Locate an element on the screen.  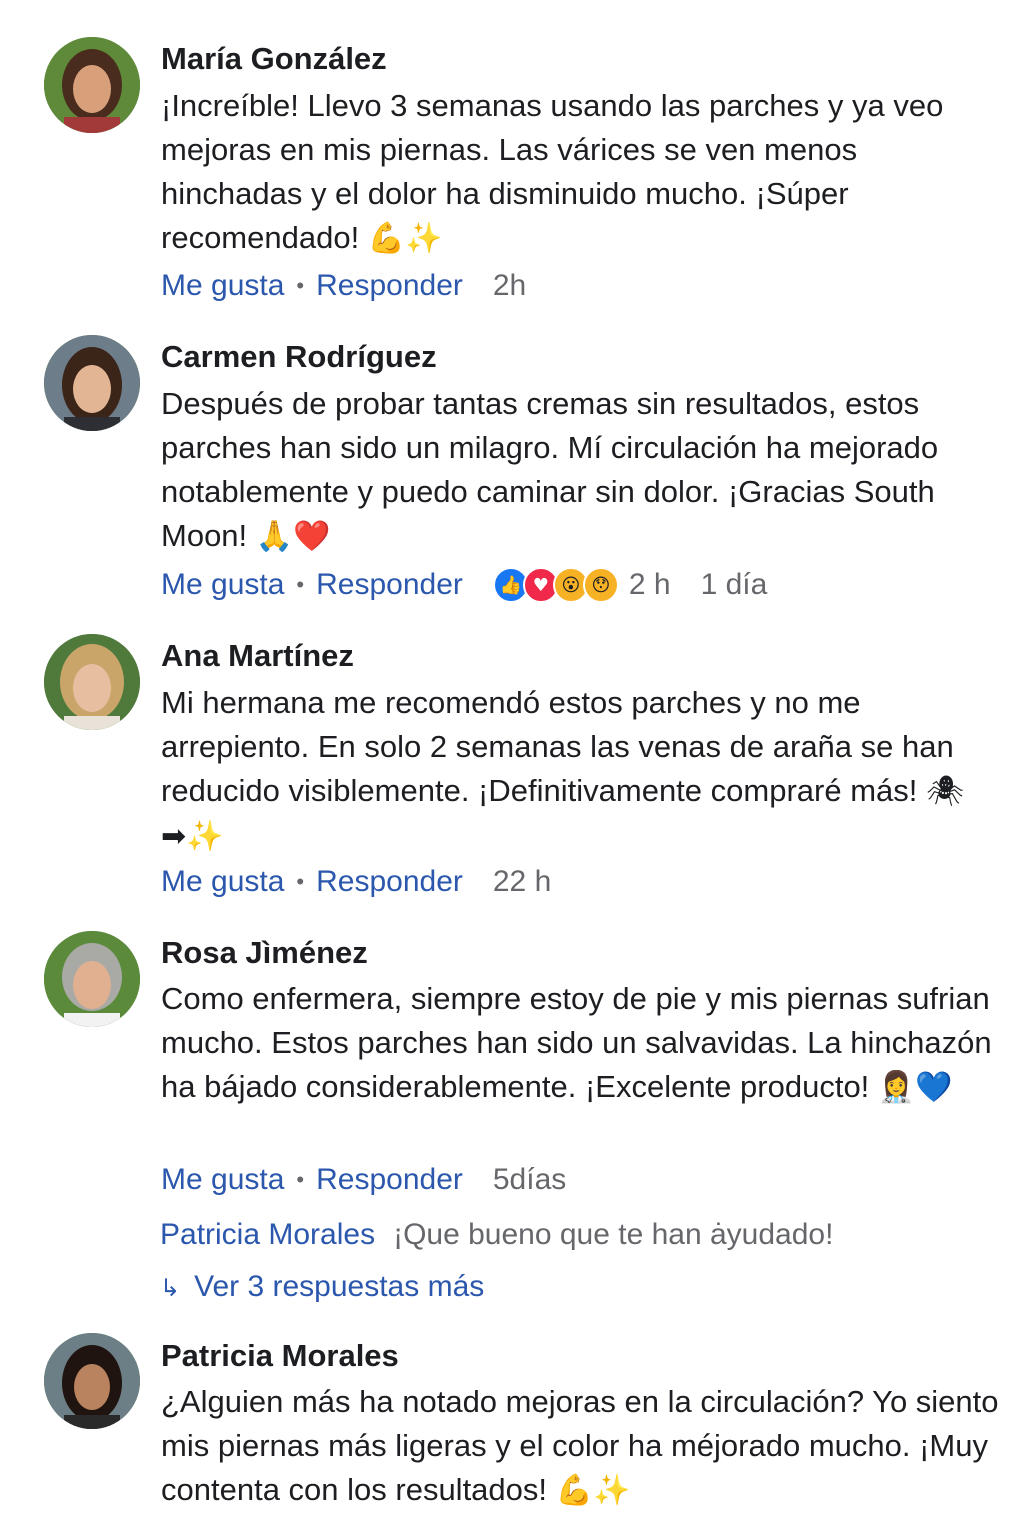
comment-actions: Me gusta • Responder 5días is located at coordinates (363, 1180).